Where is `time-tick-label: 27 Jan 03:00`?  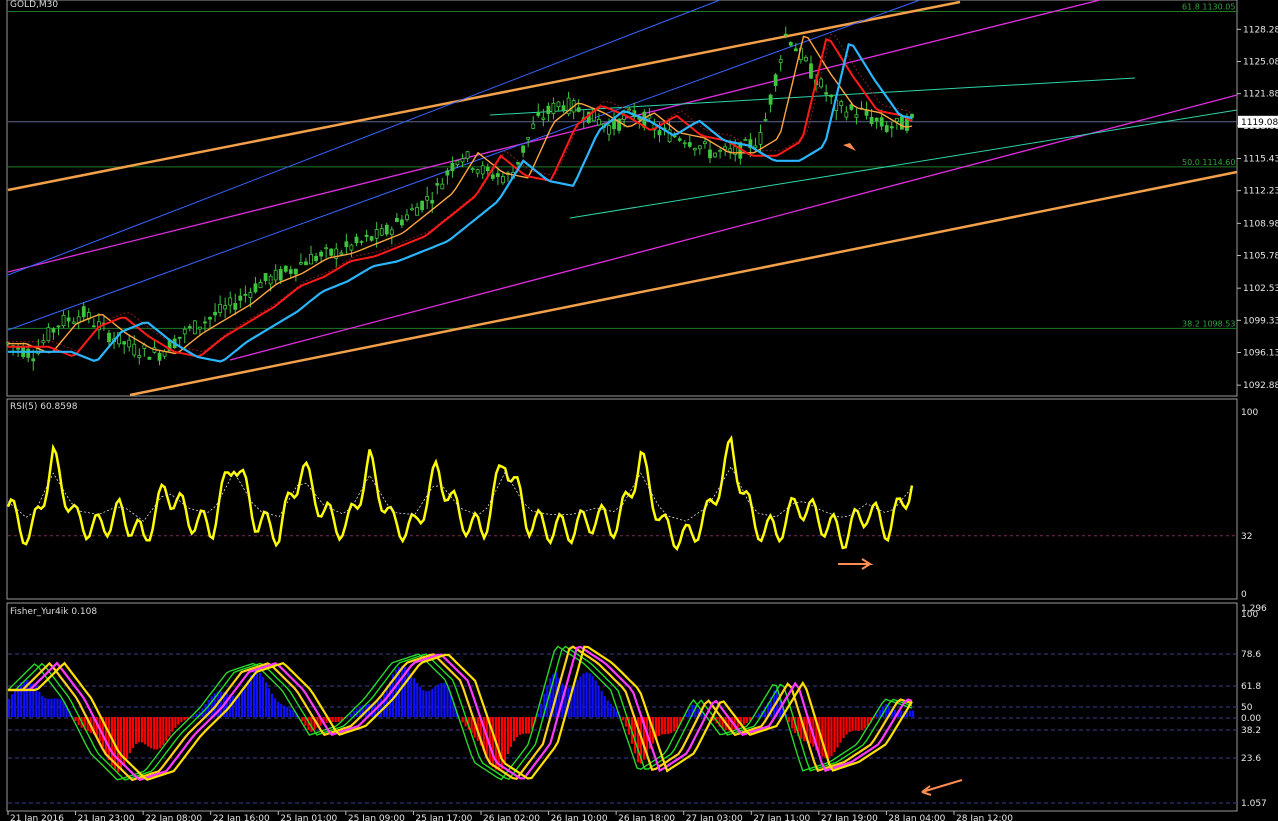 time-tick-label: 27 Jan 03:00 is located at coordinates (714, 817).